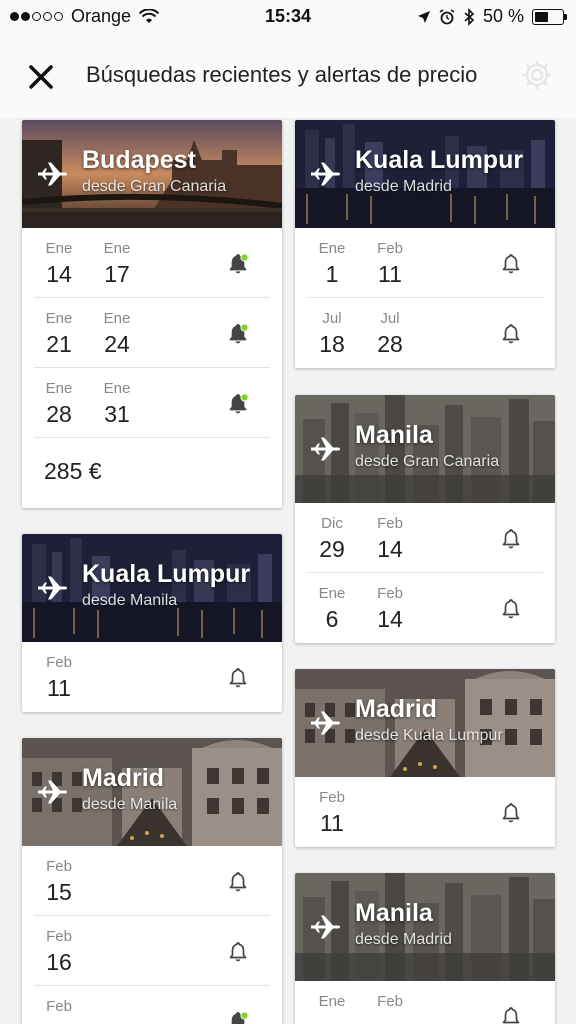 This screenshot has width=576, height=1024. I want to click on search-card: Madrid desde Manila Feb 15 Feb 16 Feb, so click(152, 881).